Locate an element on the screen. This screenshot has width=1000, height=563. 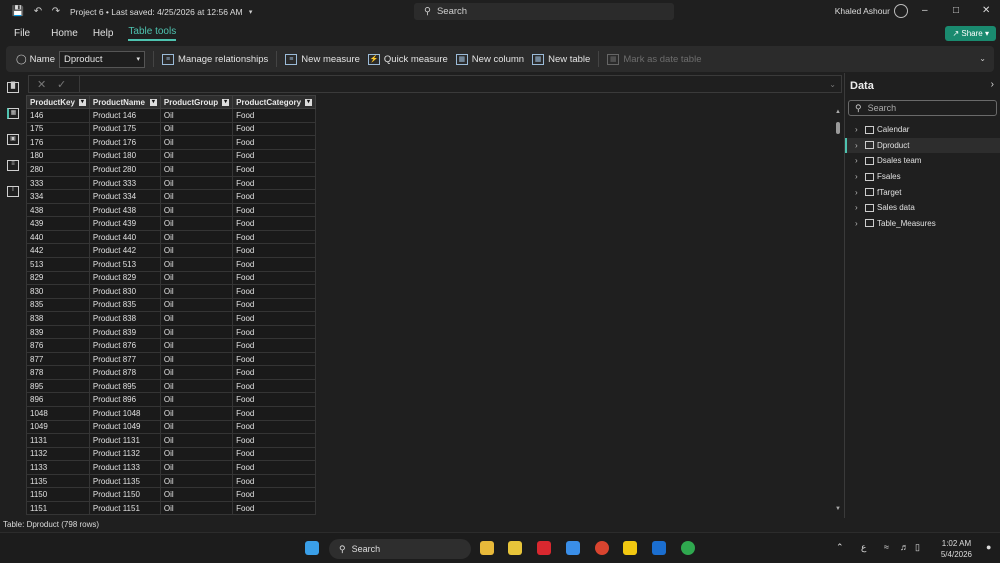
table-row: 513 Product 513 Oil Food is located at coordinates (171, 264).